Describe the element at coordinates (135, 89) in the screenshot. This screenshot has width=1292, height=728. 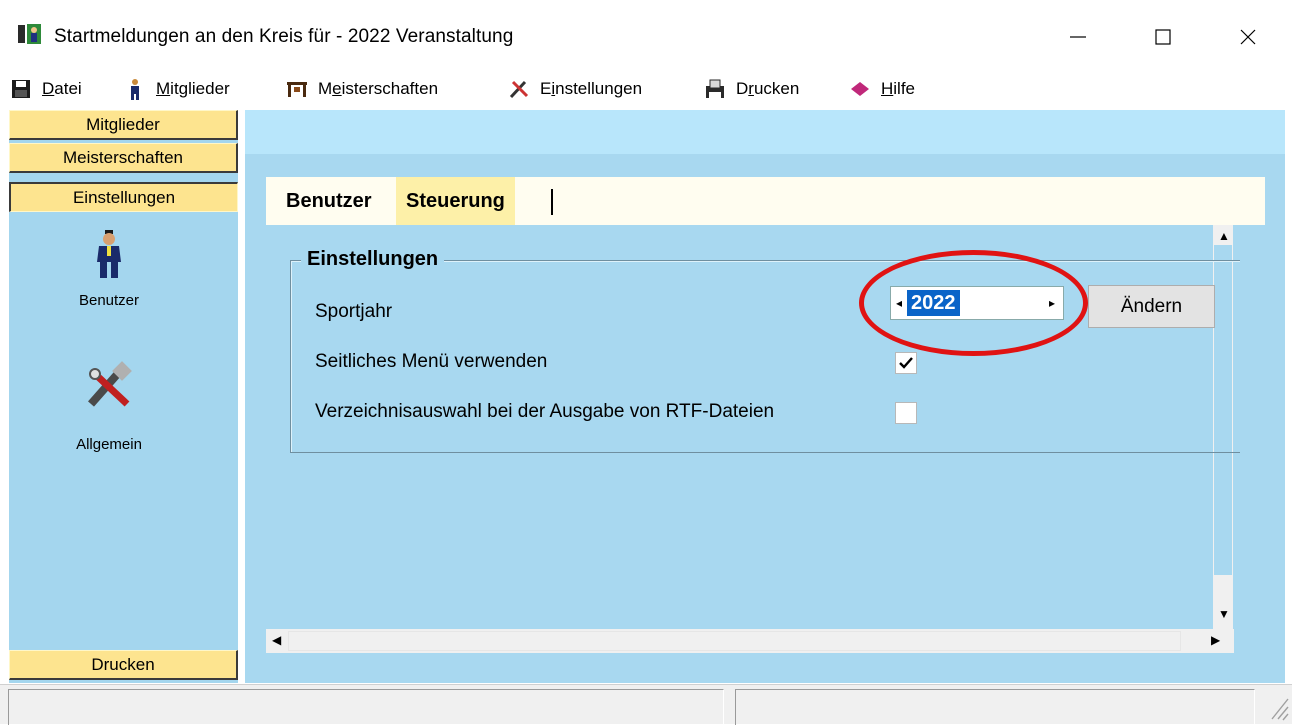
I see `person-icon` at that location.